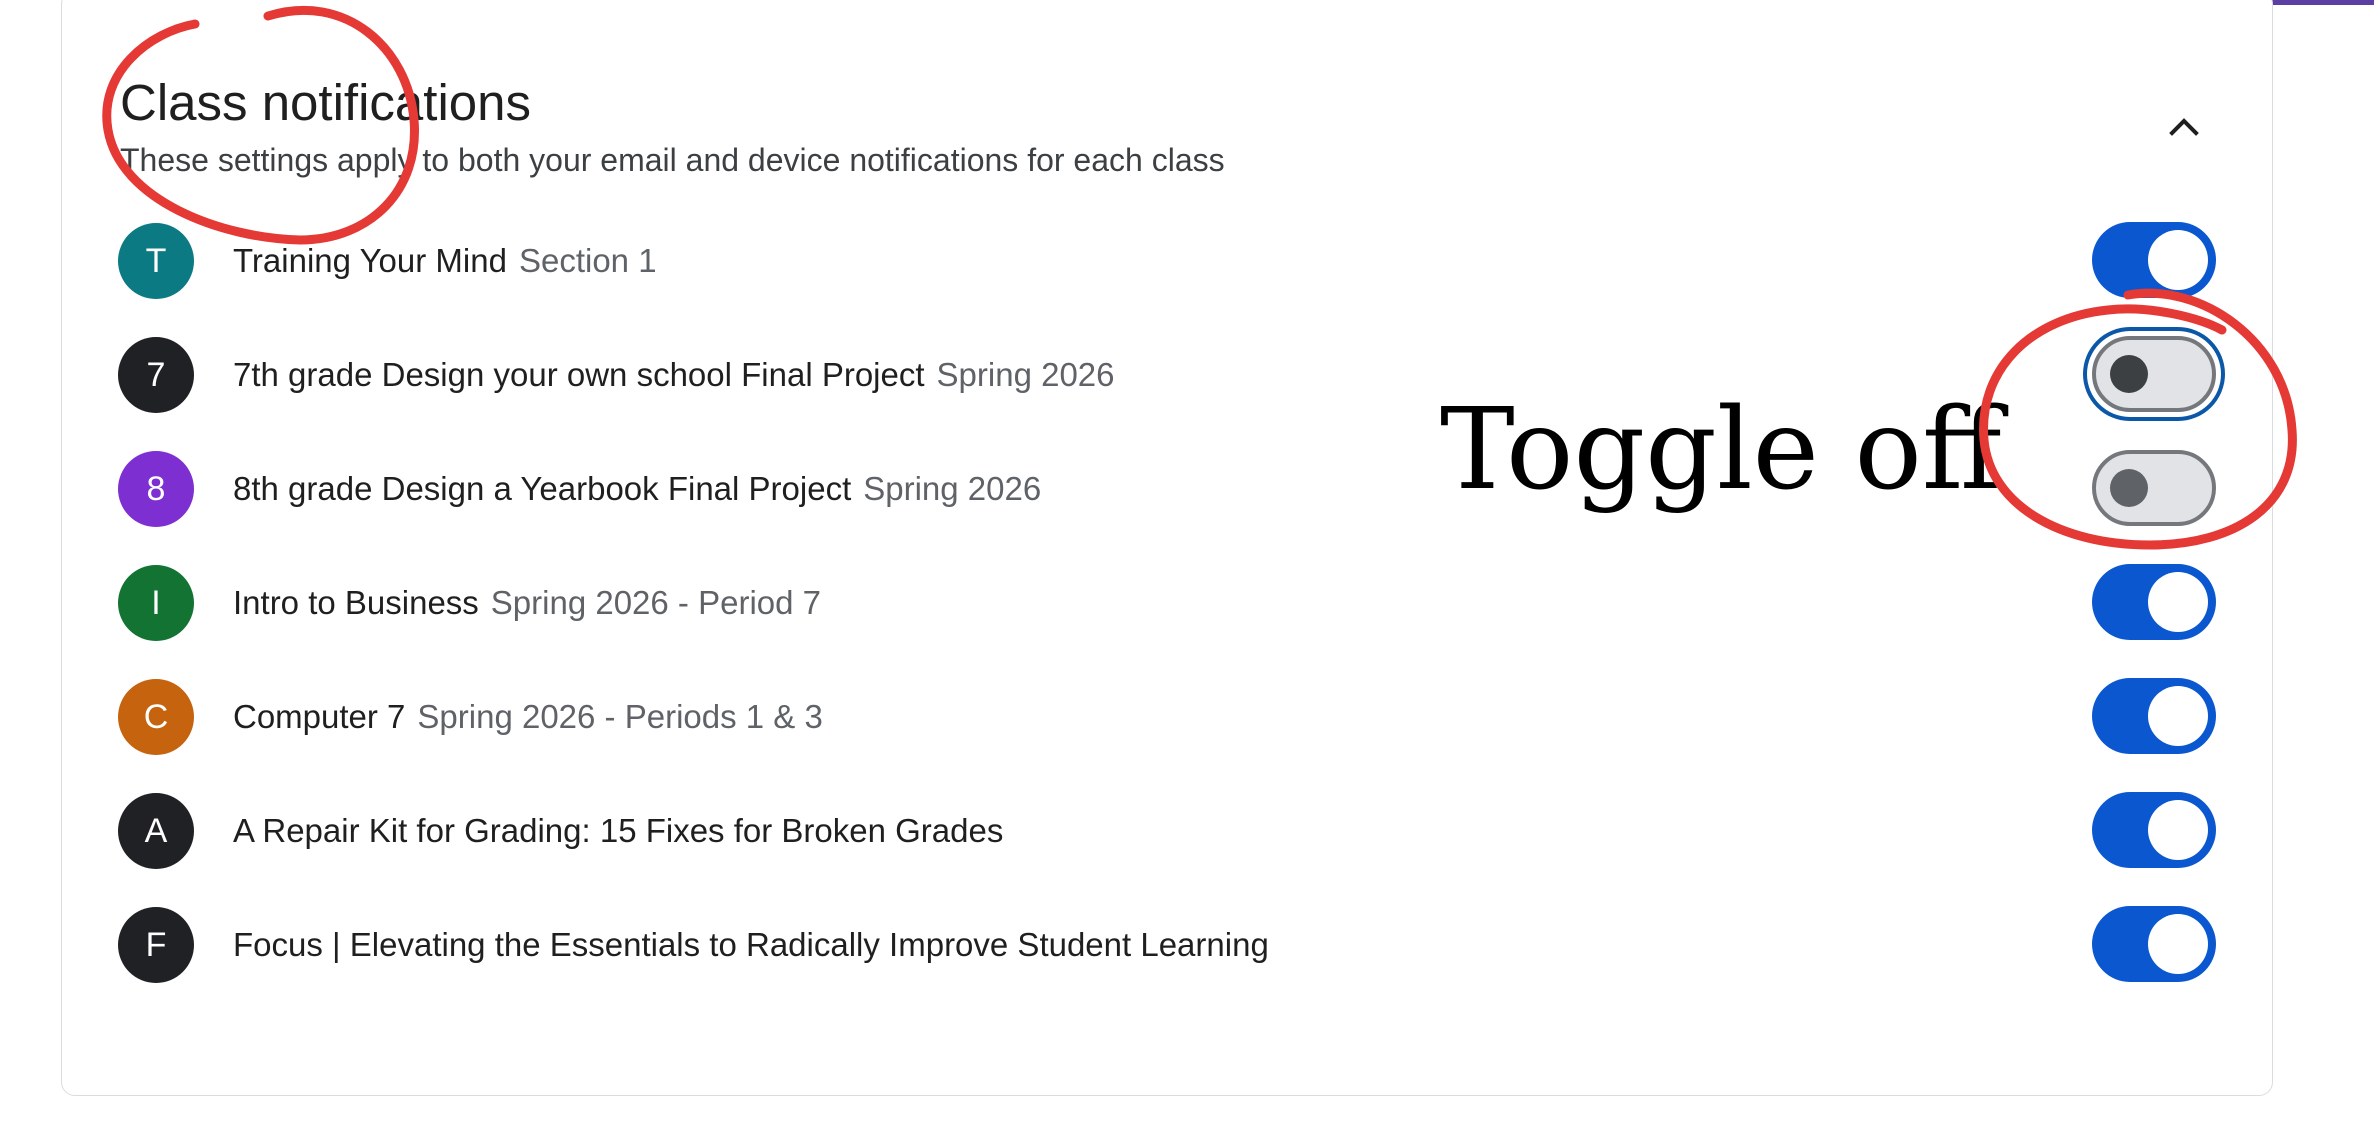 The height and width of the screenshot is (1130, 2374). Describe the element at coordinates (156, 945) in the screenshot. I see `class-avatar: F` at that location.